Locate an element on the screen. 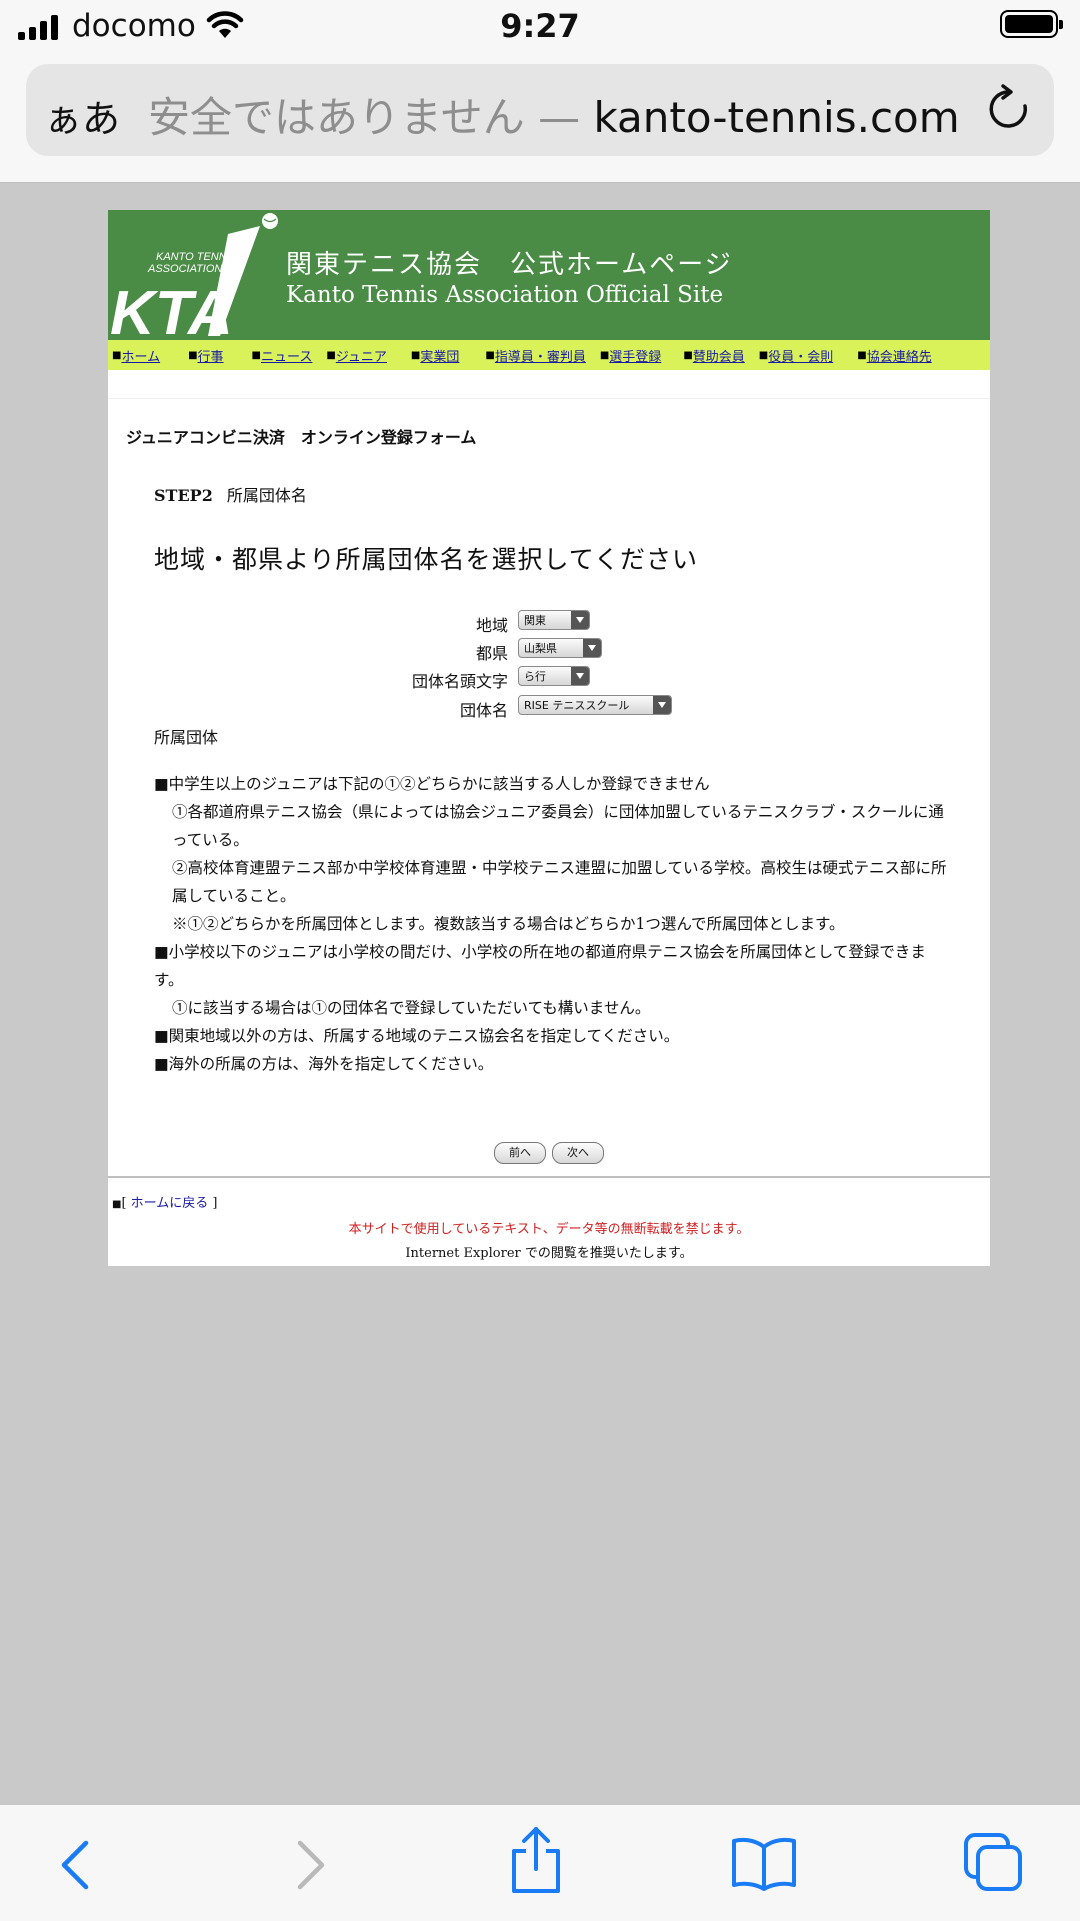 The width and height of the screenshot is (1080, 1921). copyright-notice: 本サイトで使用しているテキスト、データ等の無断転載を禁じます。 is located at coordinates (549, 1229).